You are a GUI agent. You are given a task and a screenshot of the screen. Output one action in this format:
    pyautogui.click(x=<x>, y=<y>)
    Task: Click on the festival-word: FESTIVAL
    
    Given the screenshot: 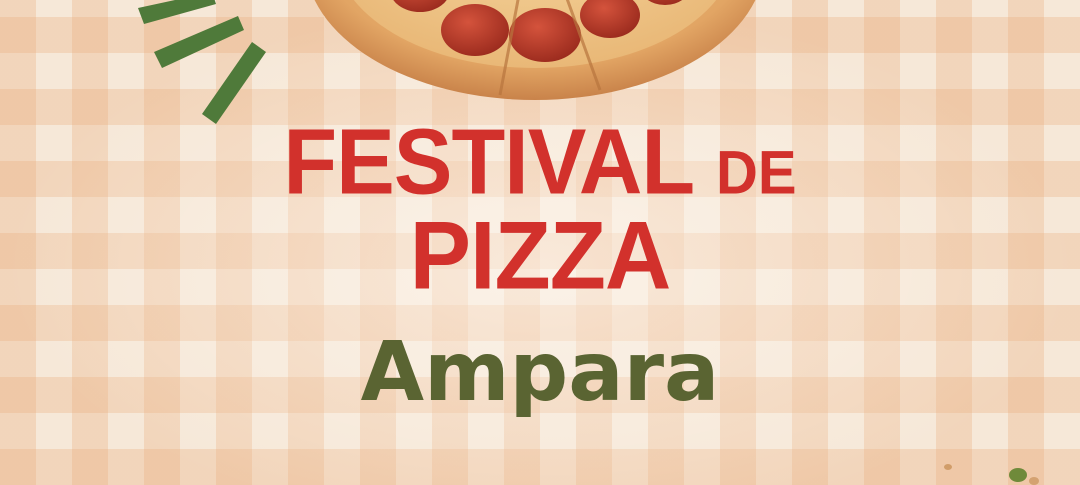 What is the action you would take?
    pyautogui.click(x=488, y=161)
    